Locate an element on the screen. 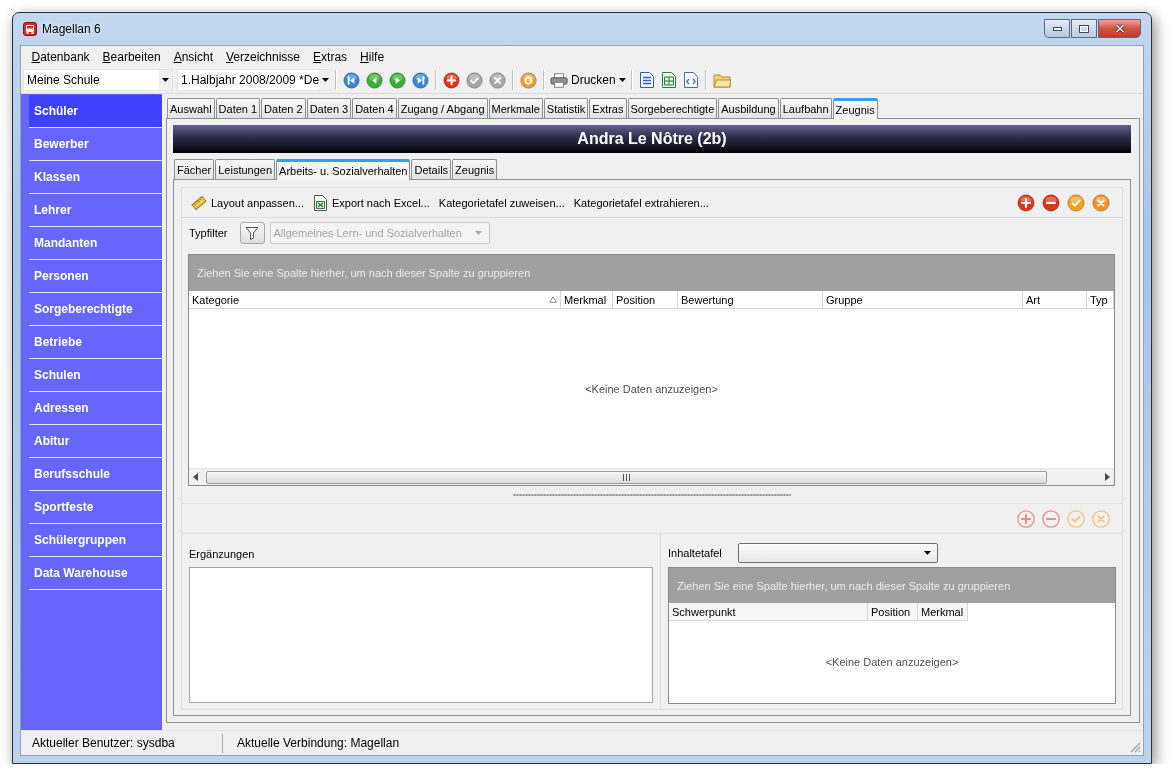  app-logo-icon is located at coordinates (30, 29).